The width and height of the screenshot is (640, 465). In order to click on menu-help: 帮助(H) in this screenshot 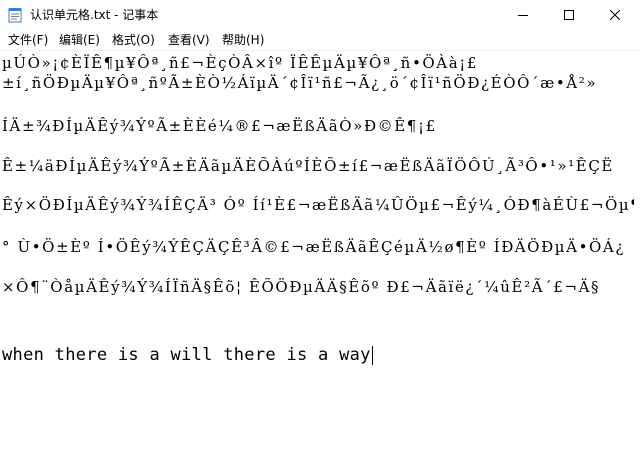, I will do `click(243, 40)`.